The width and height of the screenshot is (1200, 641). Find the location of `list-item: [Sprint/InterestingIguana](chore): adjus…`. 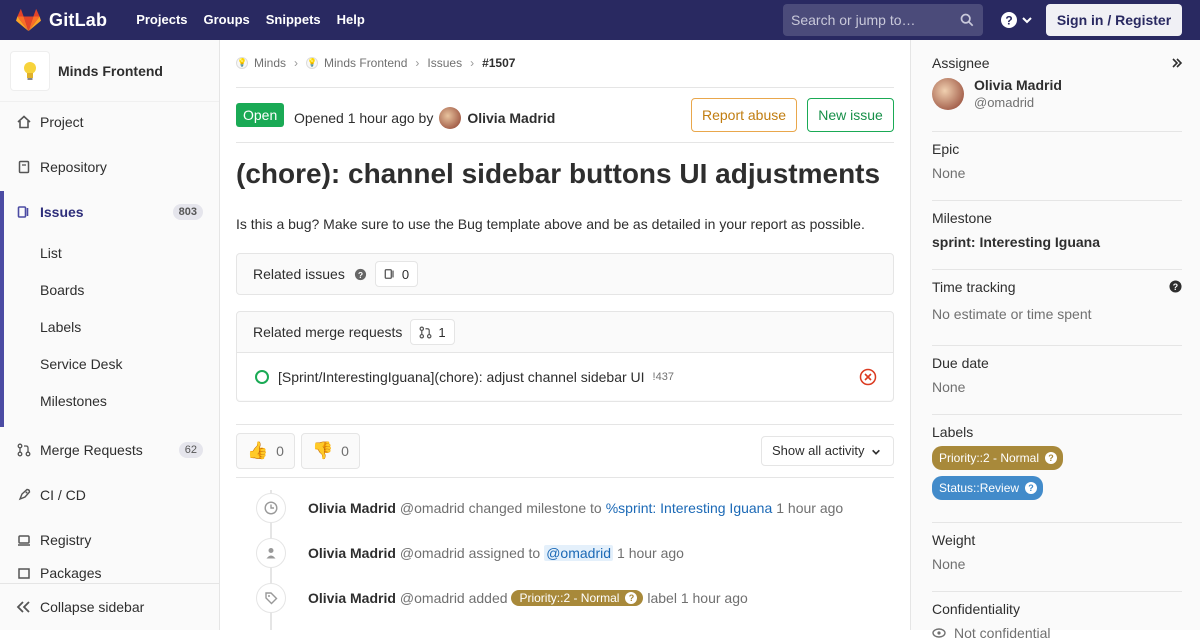

list-item: [Sprint/InterestingIguana](chore): adjus… is located at coordinates (565, 376).